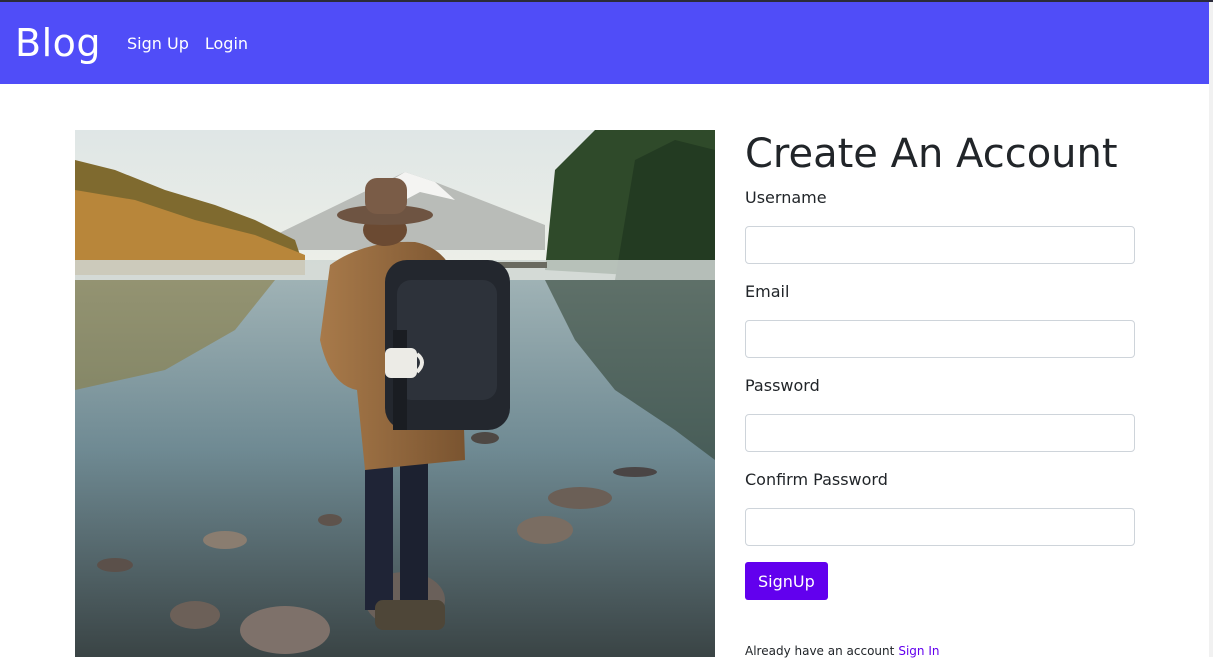 This screenshot has height=658, width=1213. I want to click on signup-button: SignUp, so click(786, 581).